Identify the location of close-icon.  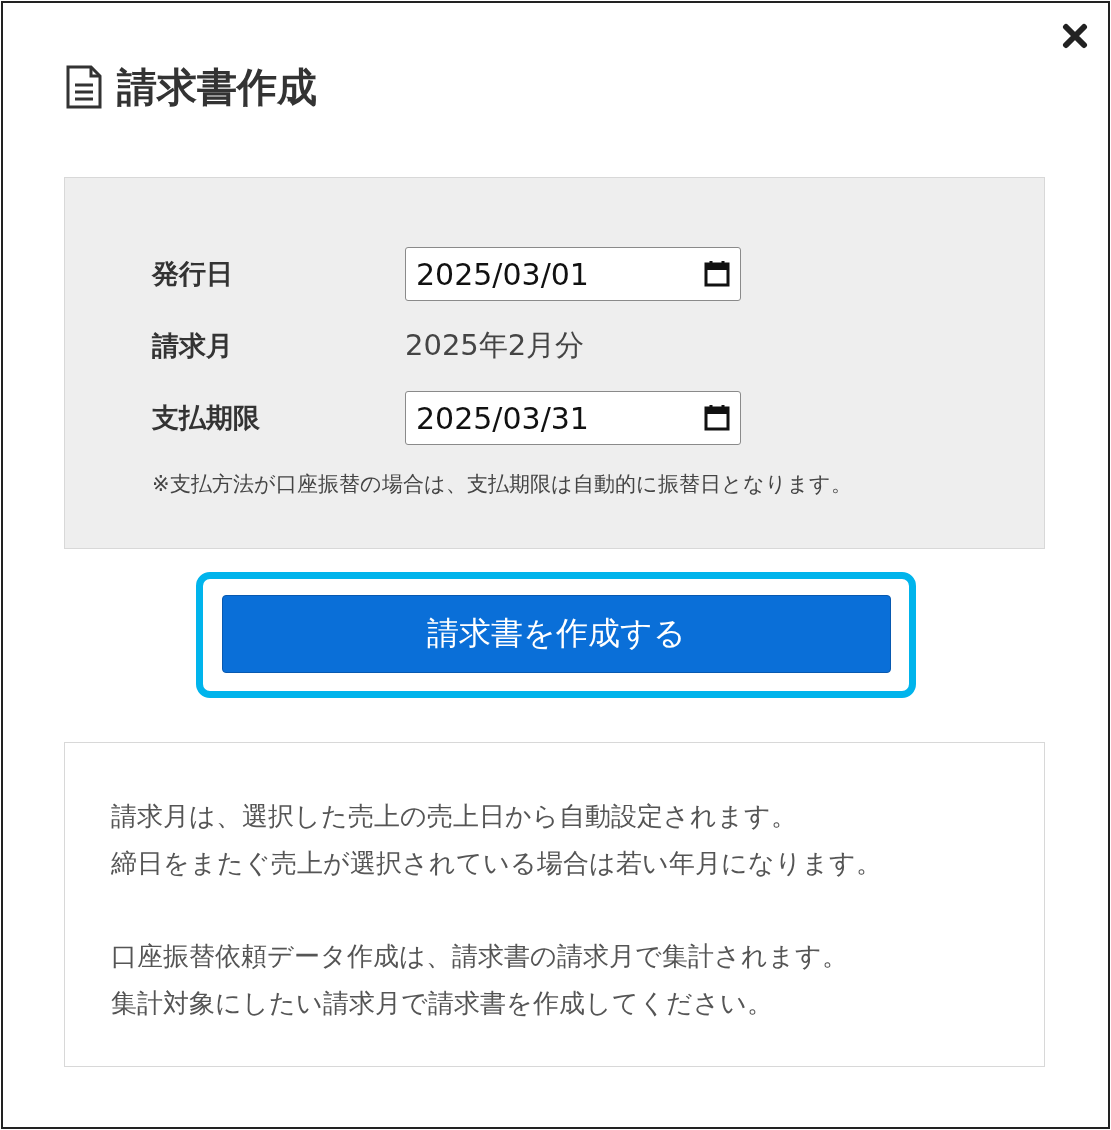
(1075, 36).